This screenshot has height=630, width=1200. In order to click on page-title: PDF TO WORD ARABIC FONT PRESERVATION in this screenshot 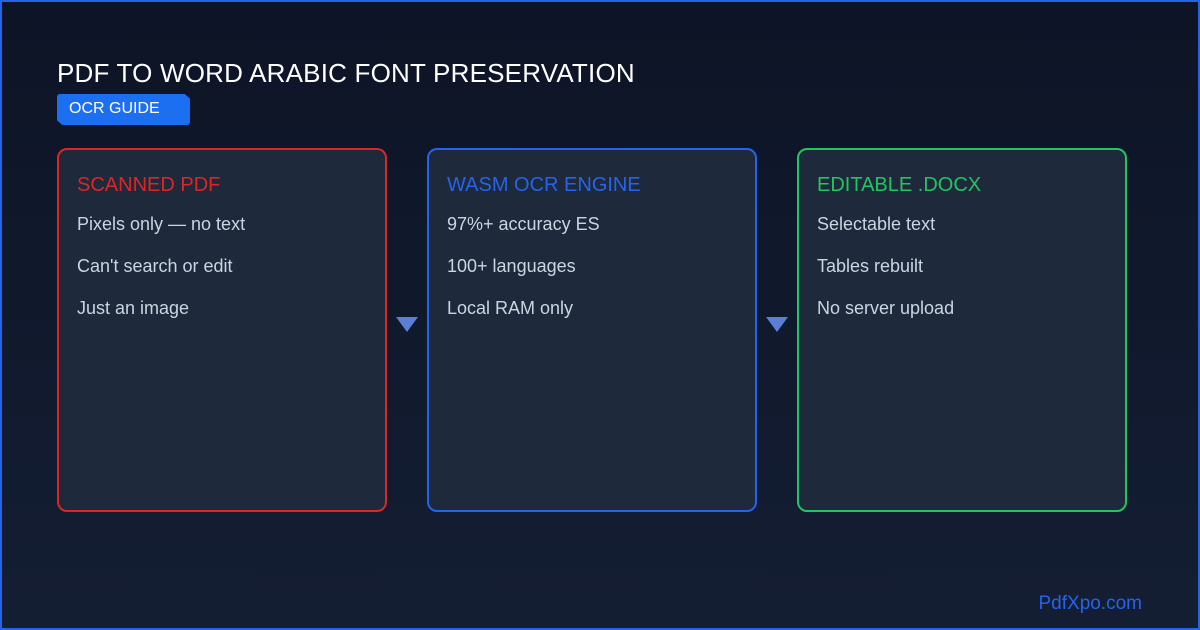, I will do `click(346, 73)`.